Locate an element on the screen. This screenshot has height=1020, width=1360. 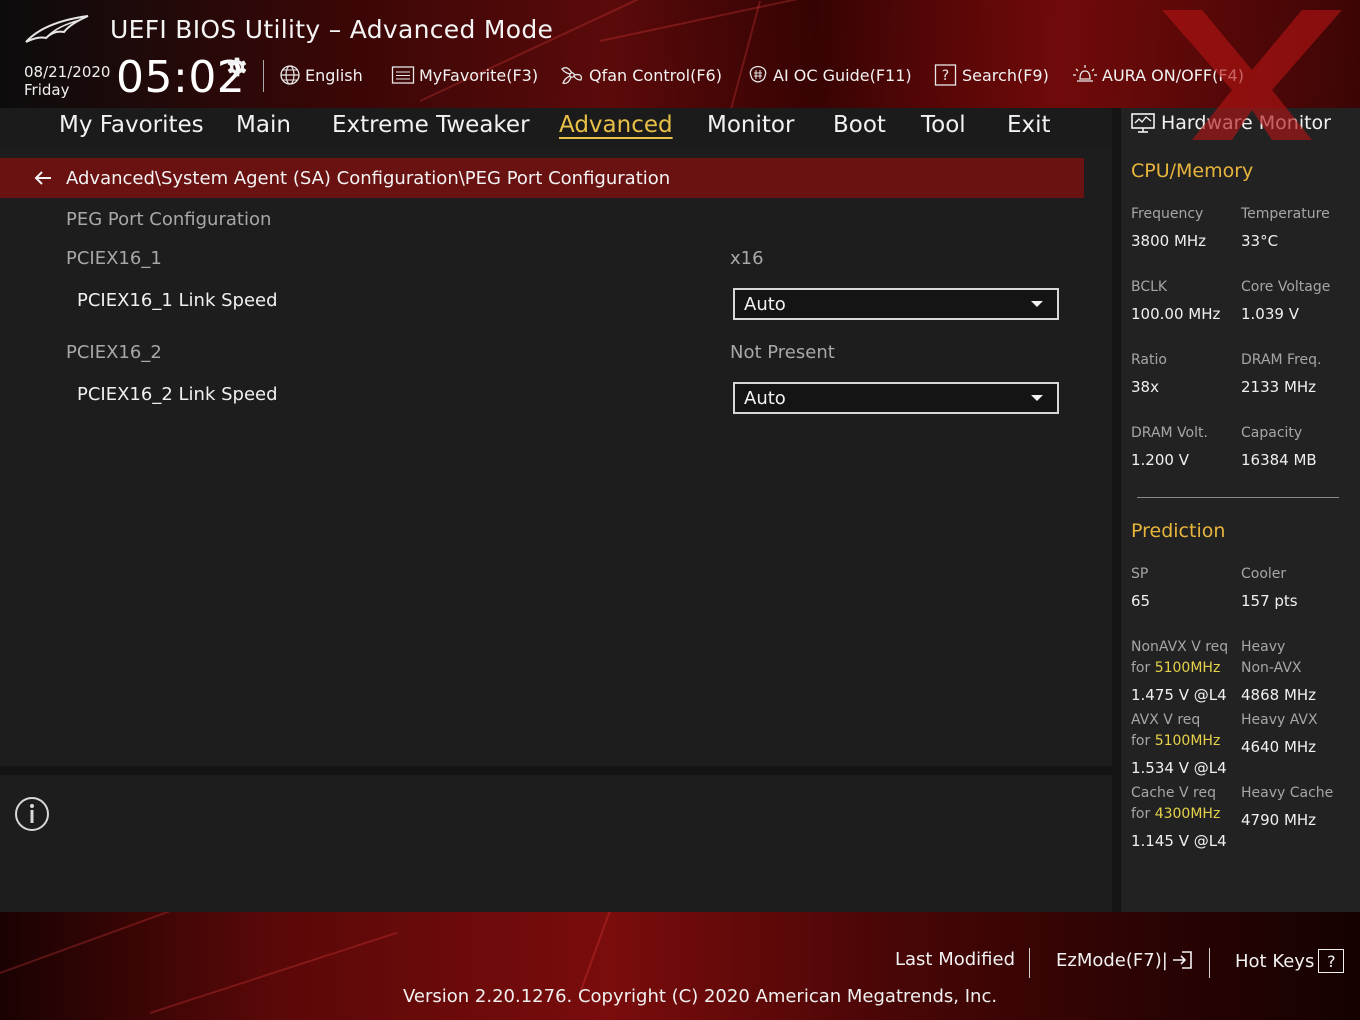
last-modified-button: Last Modified is located at coordinates (955, 959).